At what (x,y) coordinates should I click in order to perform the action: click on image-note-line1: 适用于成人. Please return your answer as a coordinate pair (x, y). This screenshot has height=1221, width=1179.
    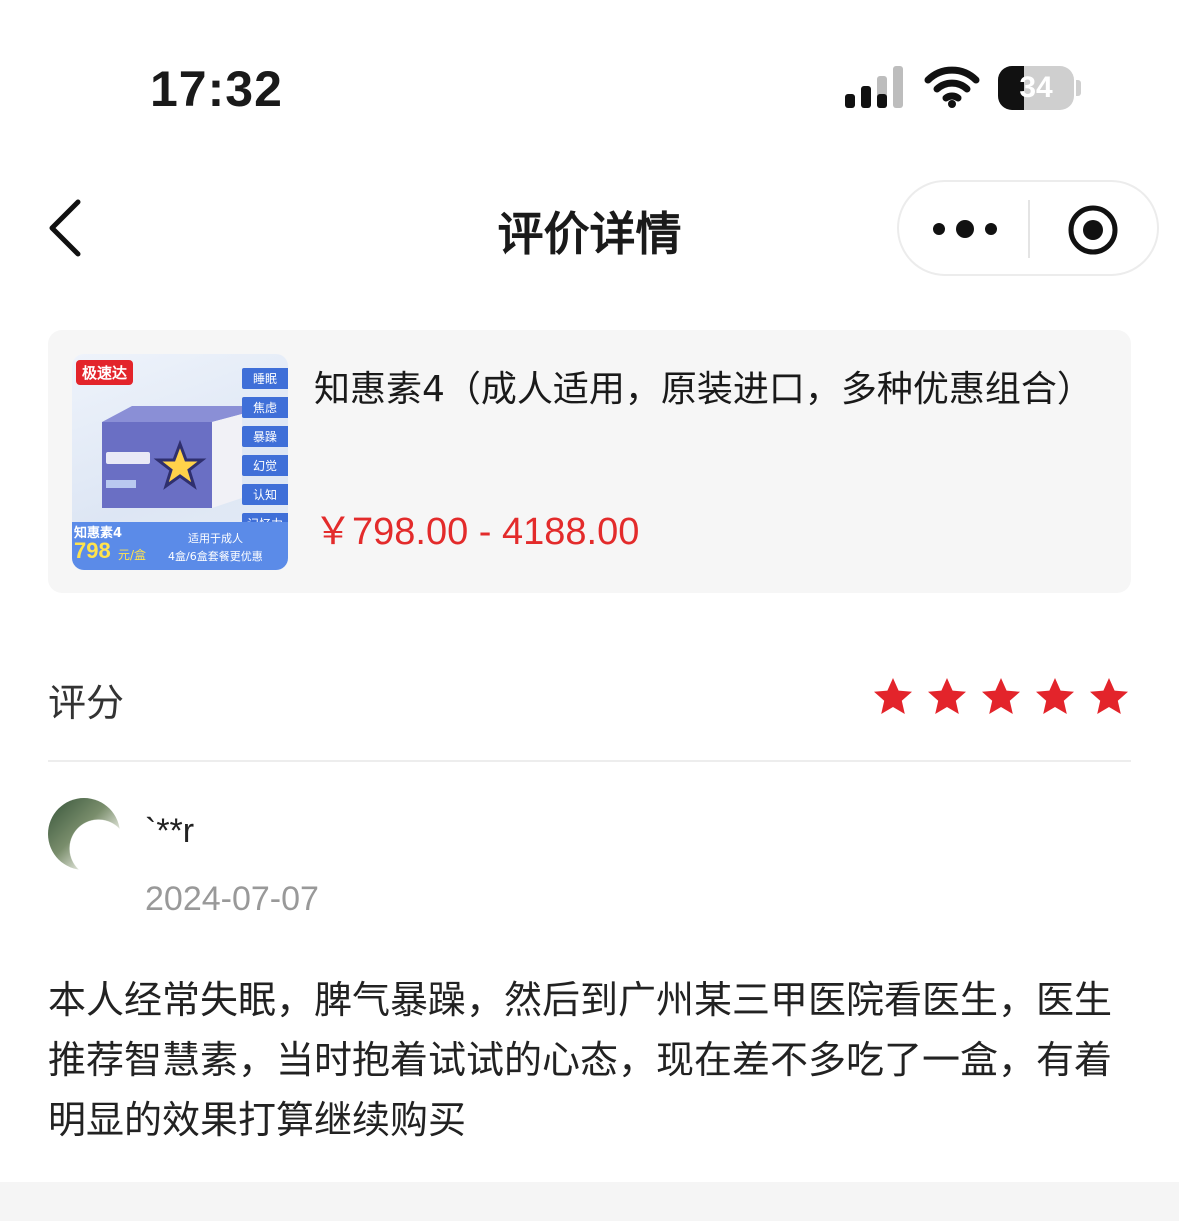
    Looking at the image, I should click on (215, 538).